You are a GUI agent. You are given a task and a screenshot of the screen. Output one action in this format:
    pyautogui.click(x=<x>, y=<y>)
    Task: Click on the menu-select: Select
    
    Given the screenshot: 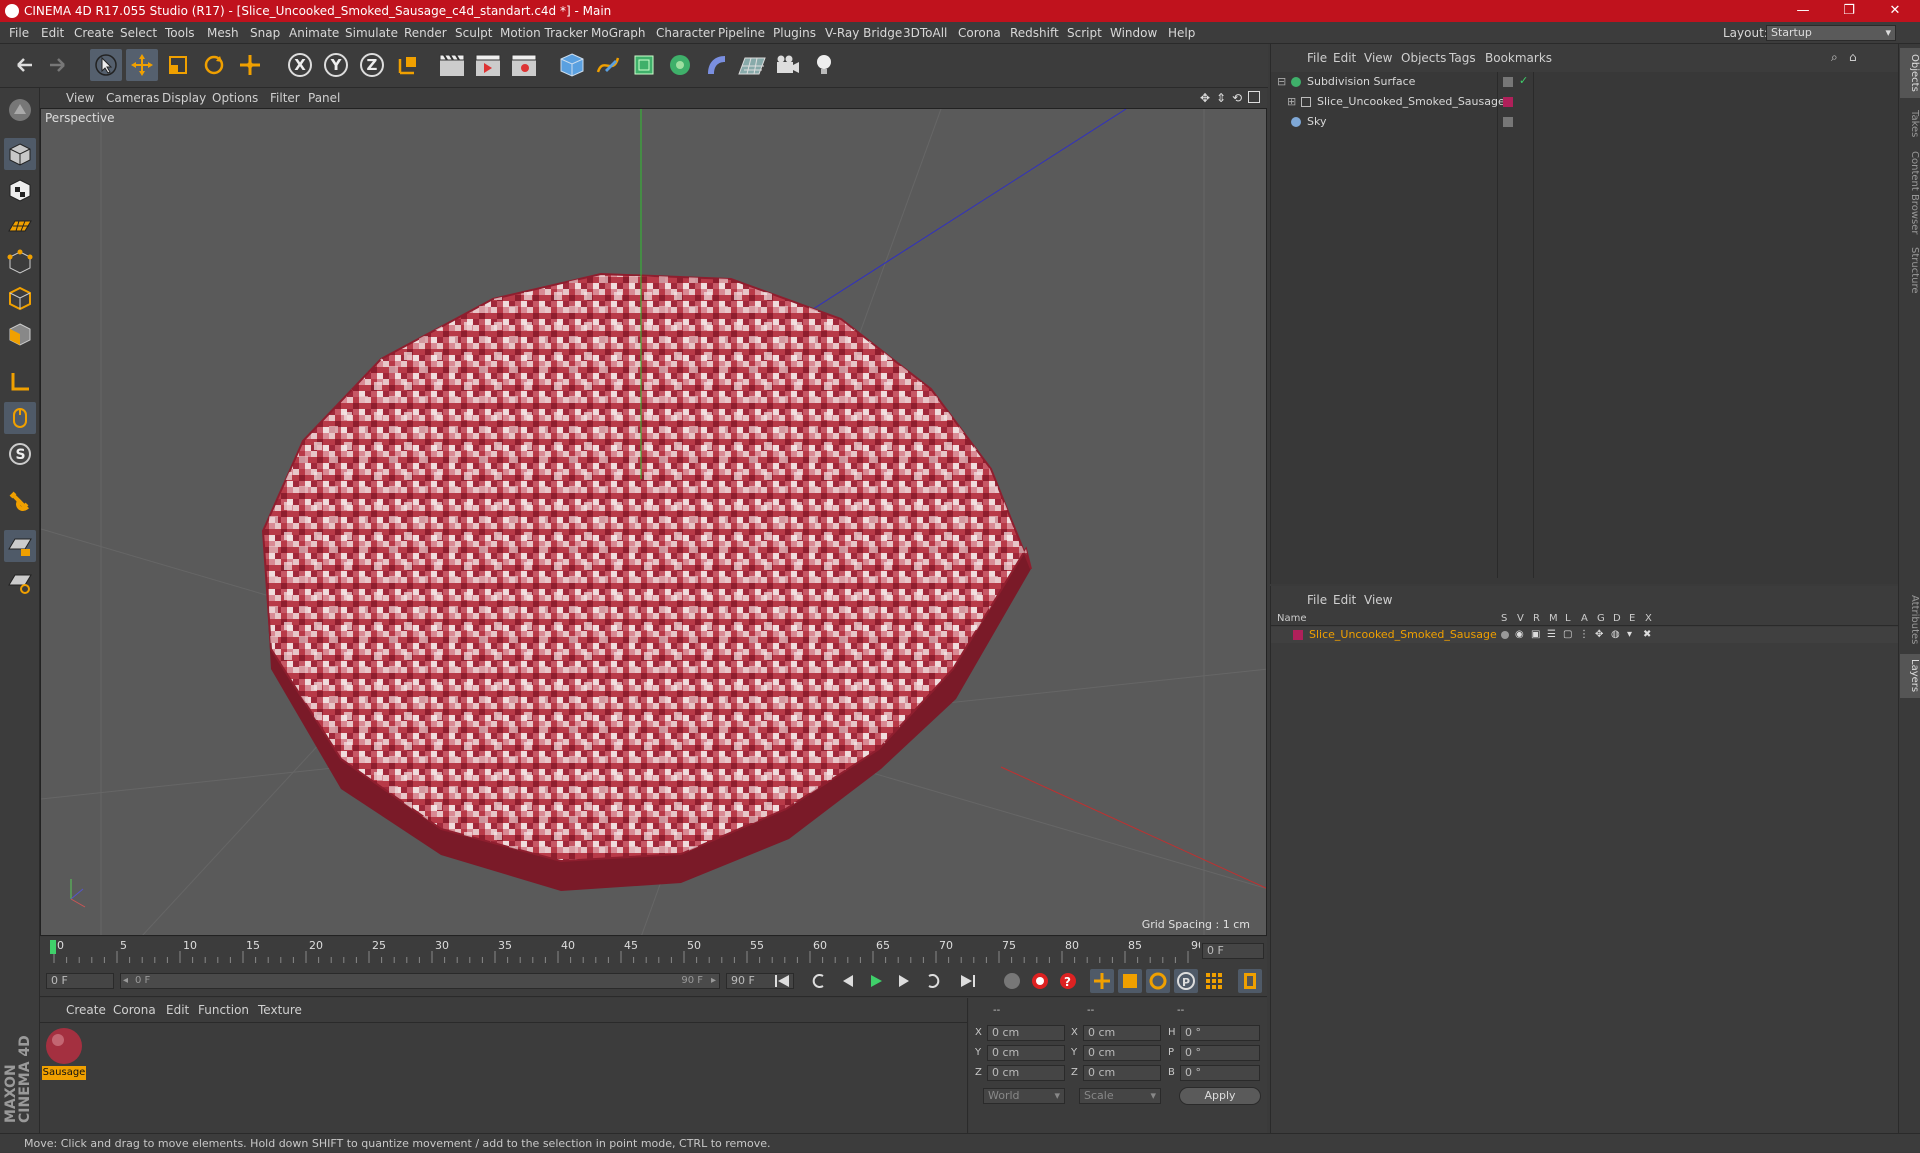 What is the action you would take?
    pyautogui.click(x=138, y=33)
    